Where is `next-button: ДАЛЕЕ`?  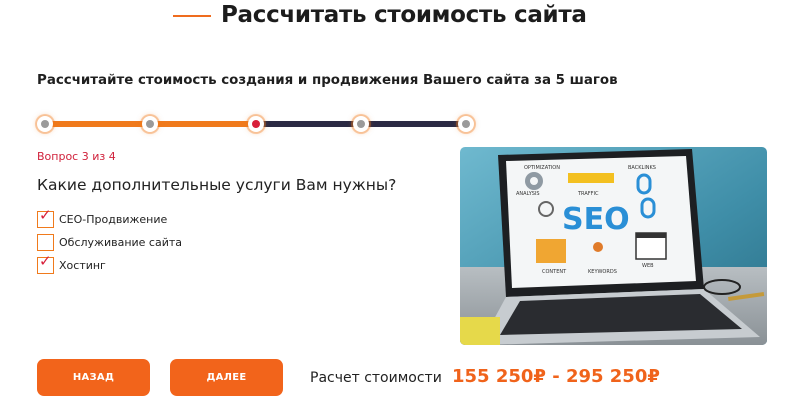
next-button: ДАЛЕЕ is located at coordinates (226, 377).